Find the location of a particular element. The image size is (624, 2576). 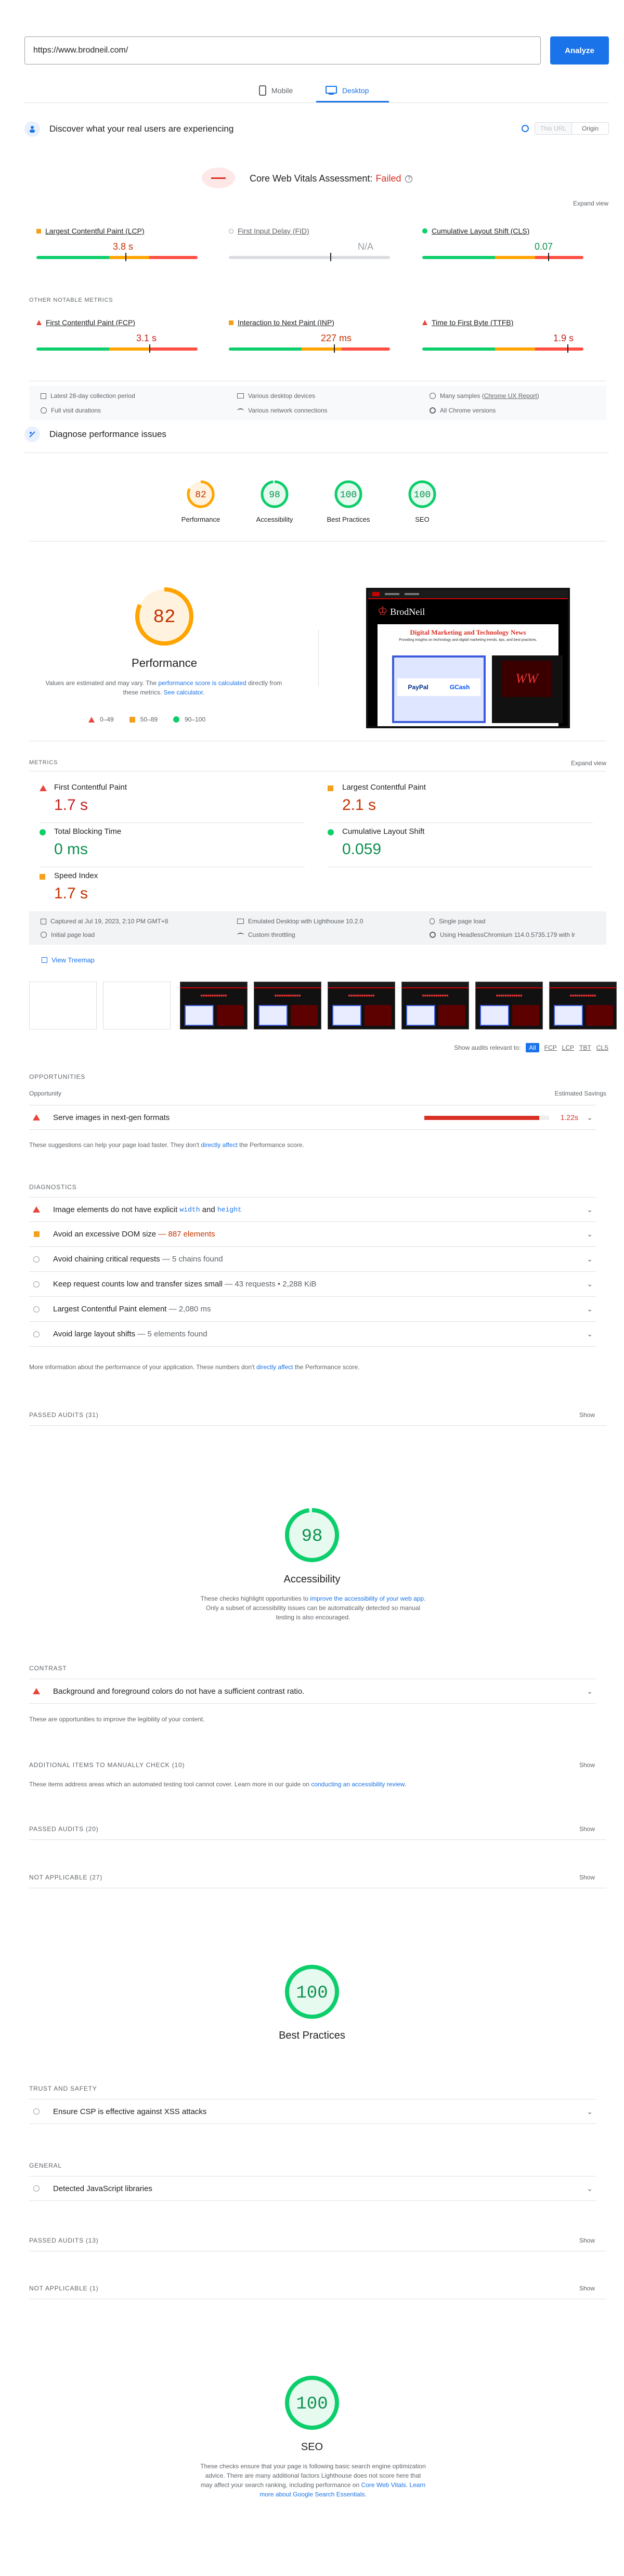

accessibility-review-link: conducting an accessibility review is located at coordinates (357, 1784).